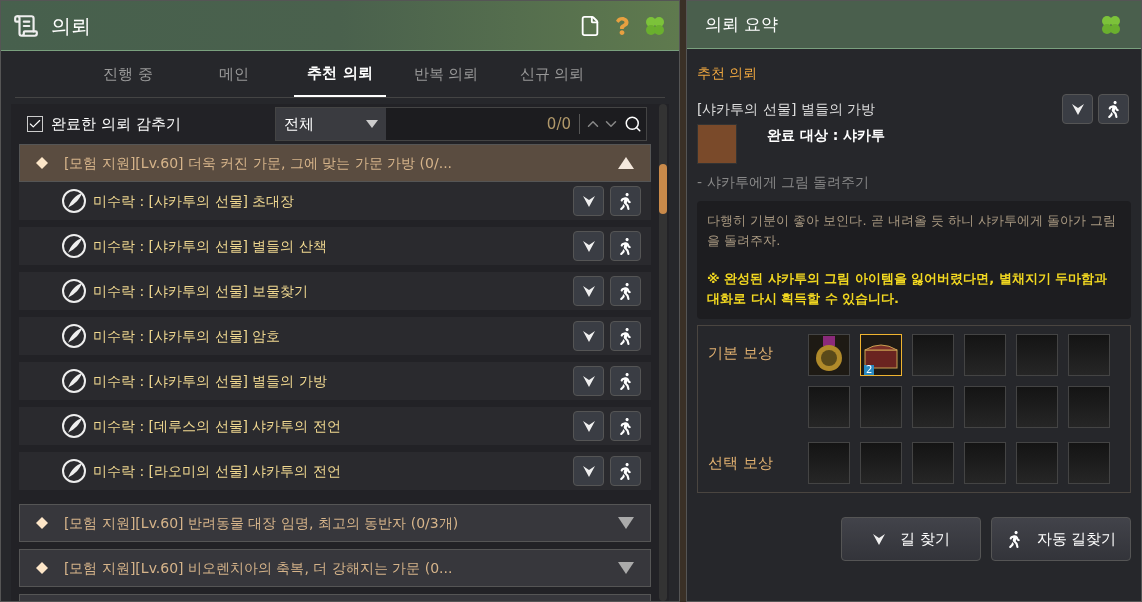  I want to click on auto-path-button: 자동 길찾기, so click(1061, 539).